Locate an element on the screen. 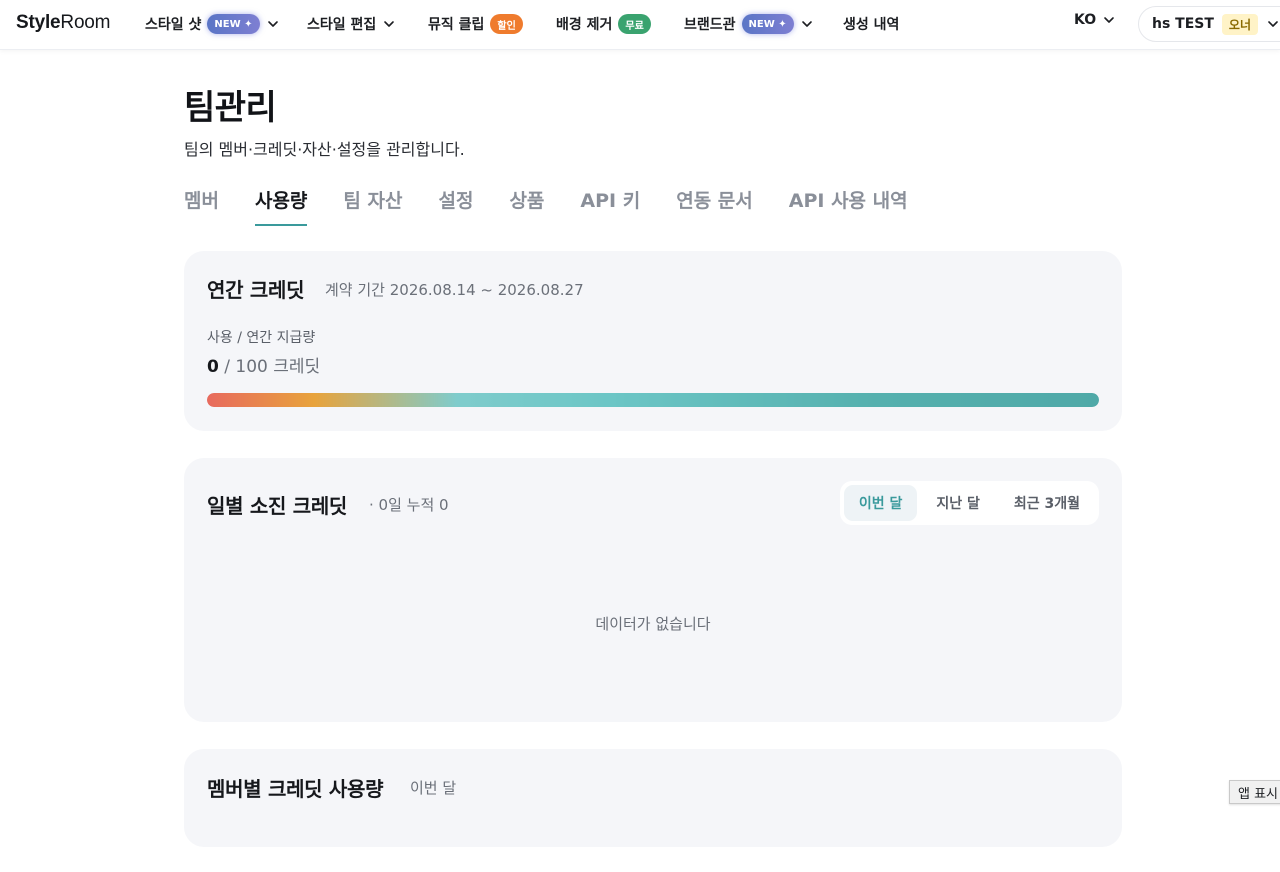 Image resolution: width=1280 pixels, height=872 pixels. member-usage-card: 멤버별 크레딧 사용량 이번 달 is located at coordinates (653, 798).